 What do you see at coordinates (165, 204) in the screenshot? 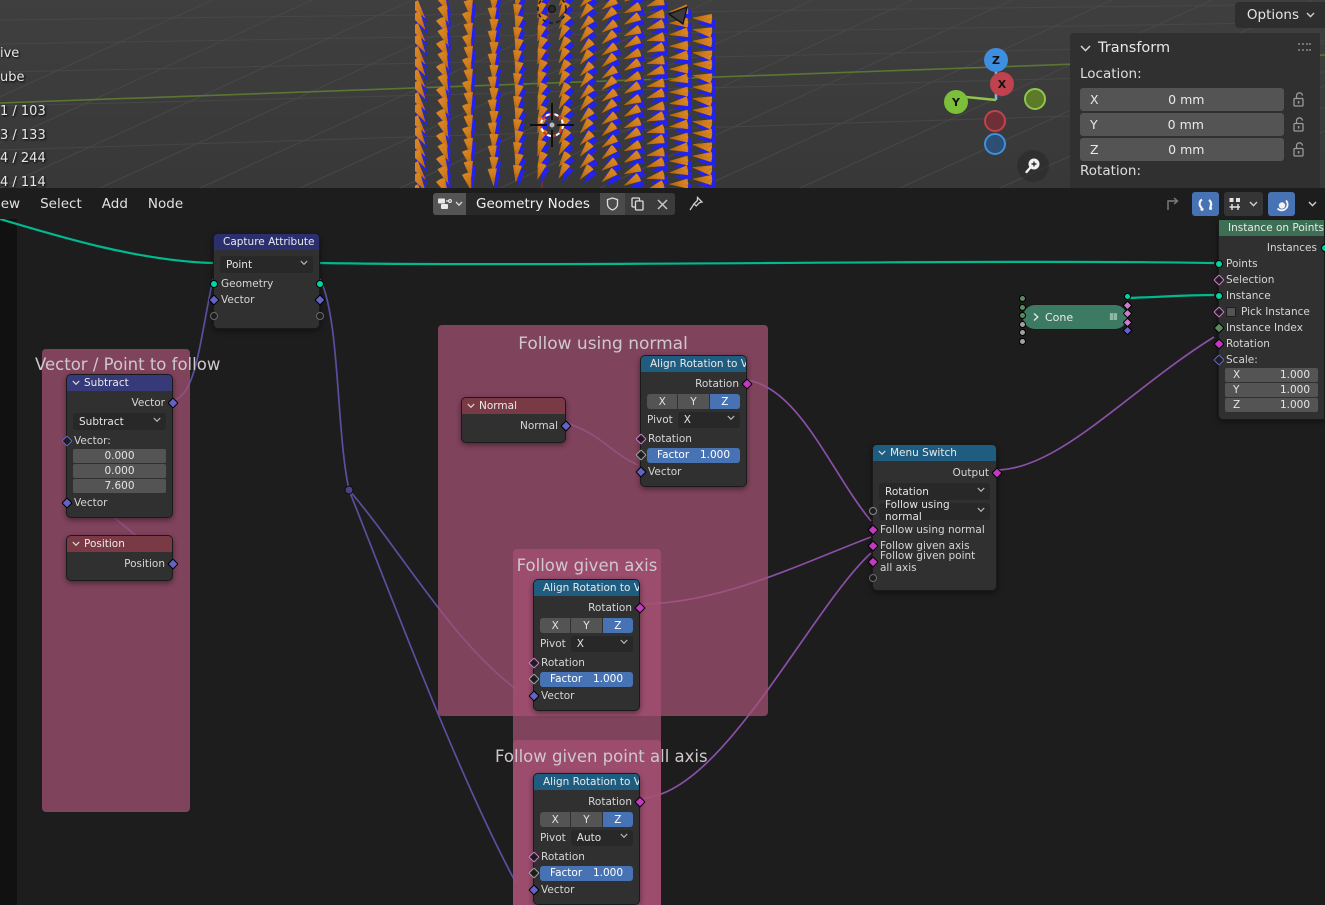
I see `menu-node: Node` at bounding box center [165, 204].